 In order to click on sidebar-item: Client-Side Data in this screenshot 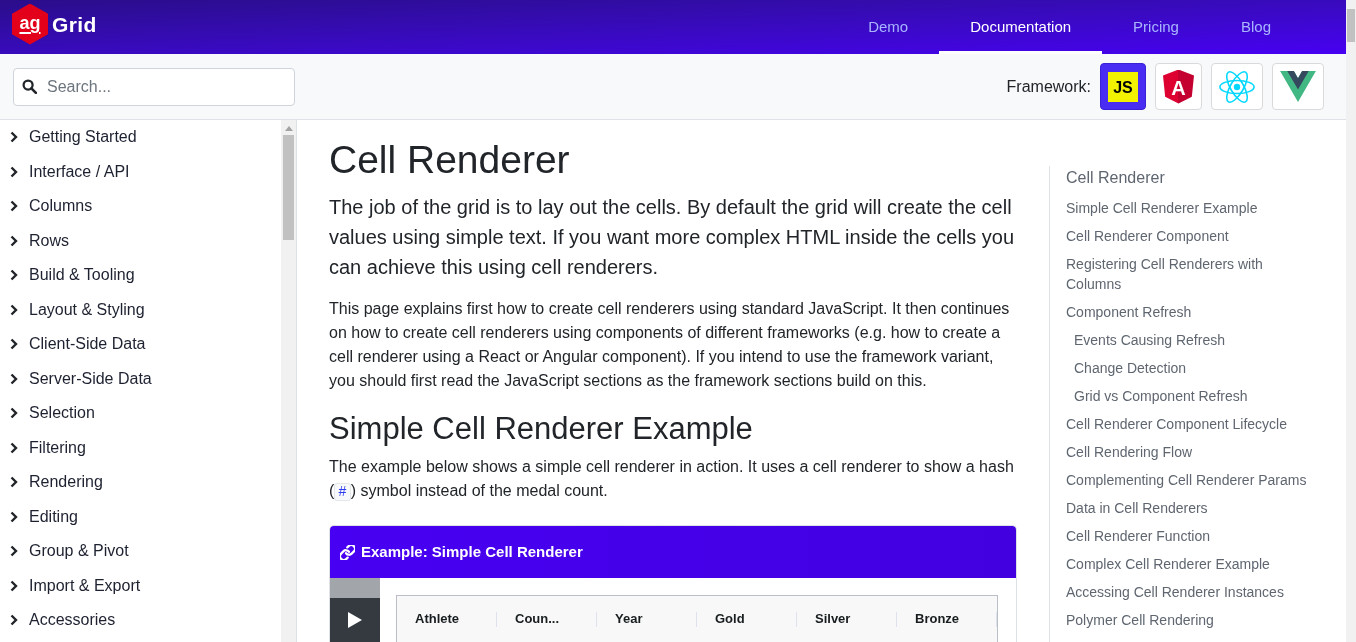, I will do `click(141, 344)`.